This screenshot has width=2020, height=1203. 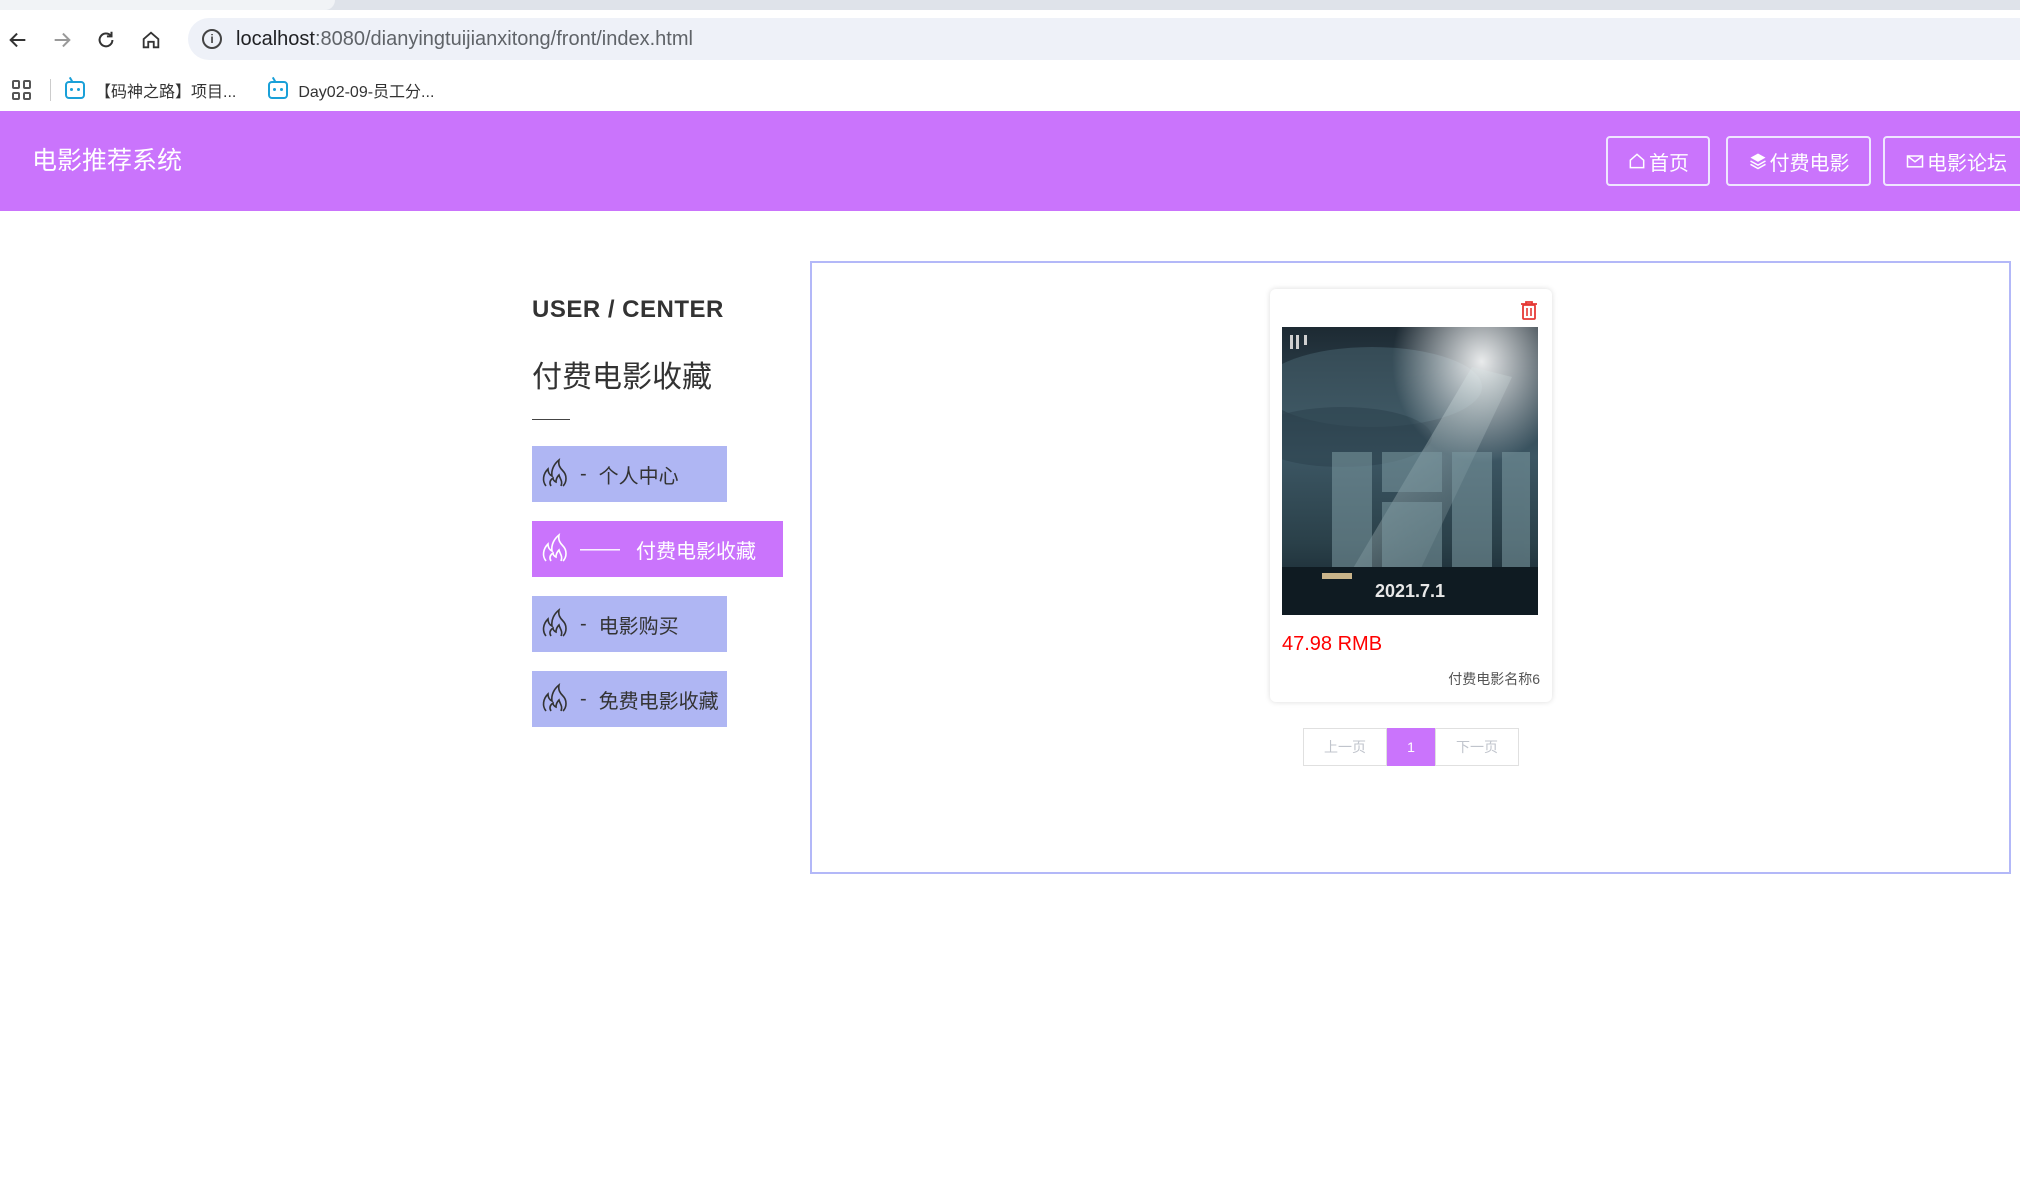 I want to click on prev-page-button: 上一页, so click(x=1345, y=747).